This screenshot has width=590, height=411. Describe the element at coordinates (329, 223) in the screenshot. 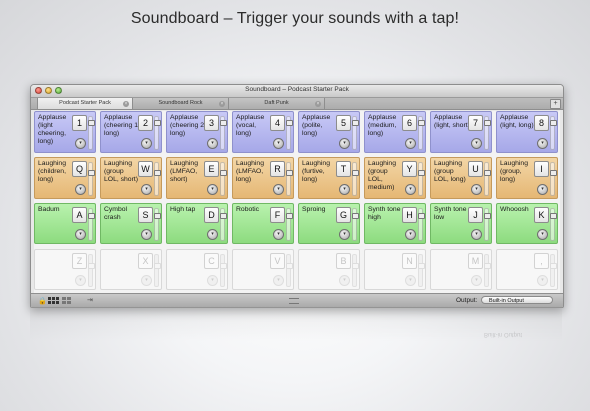

I see `sound-button: Sproing G ▾` at that location.